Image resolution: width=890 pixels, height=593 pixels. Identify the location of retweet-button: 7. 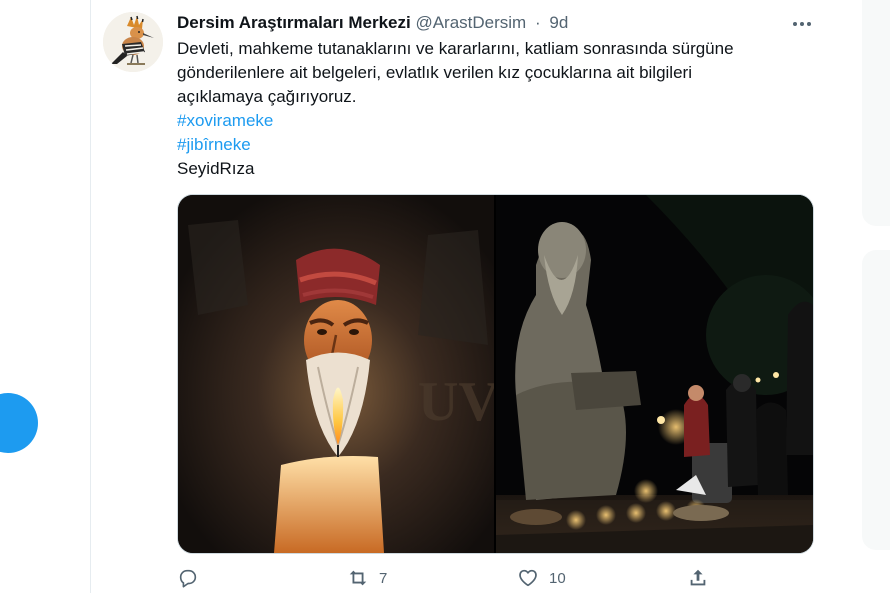
(367, 578).